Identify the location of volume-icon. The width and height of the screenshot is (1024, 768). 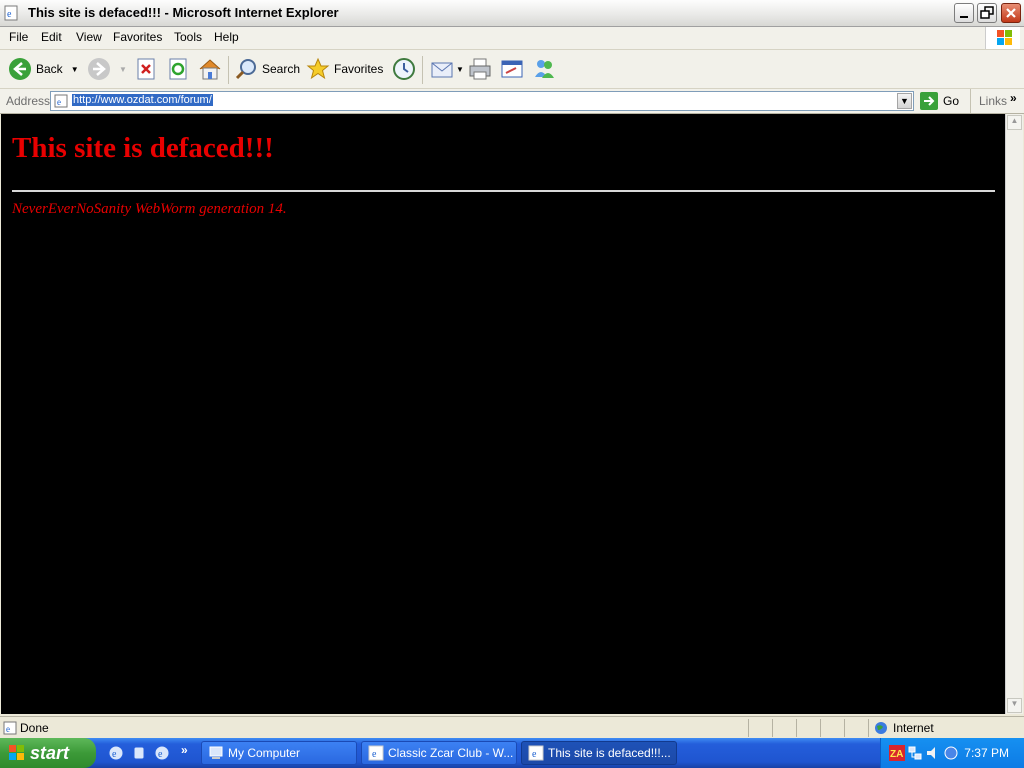
(933, 753).